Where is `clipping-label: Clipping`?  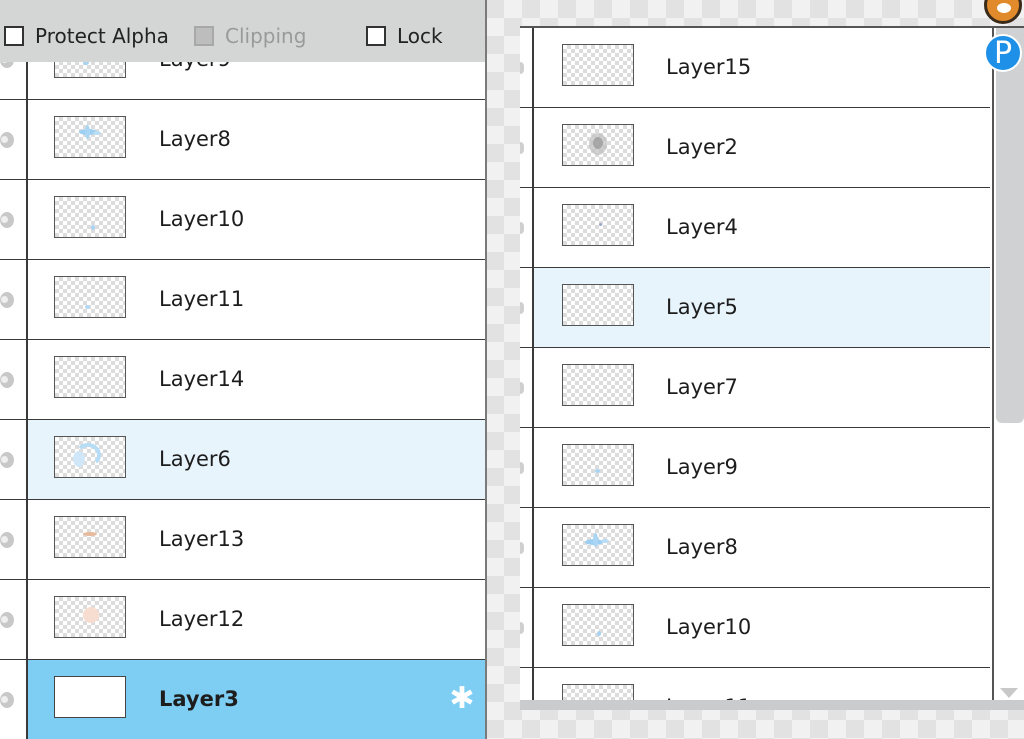
clipping-label: Clipping is located at coordinates (266, 36).